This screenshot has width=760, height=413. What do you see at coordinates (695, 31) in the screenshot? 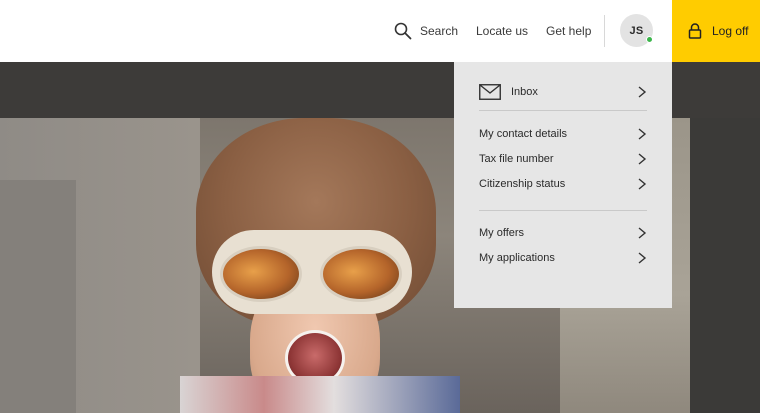
I see `lock-icon` at bounding box center [695, 31].